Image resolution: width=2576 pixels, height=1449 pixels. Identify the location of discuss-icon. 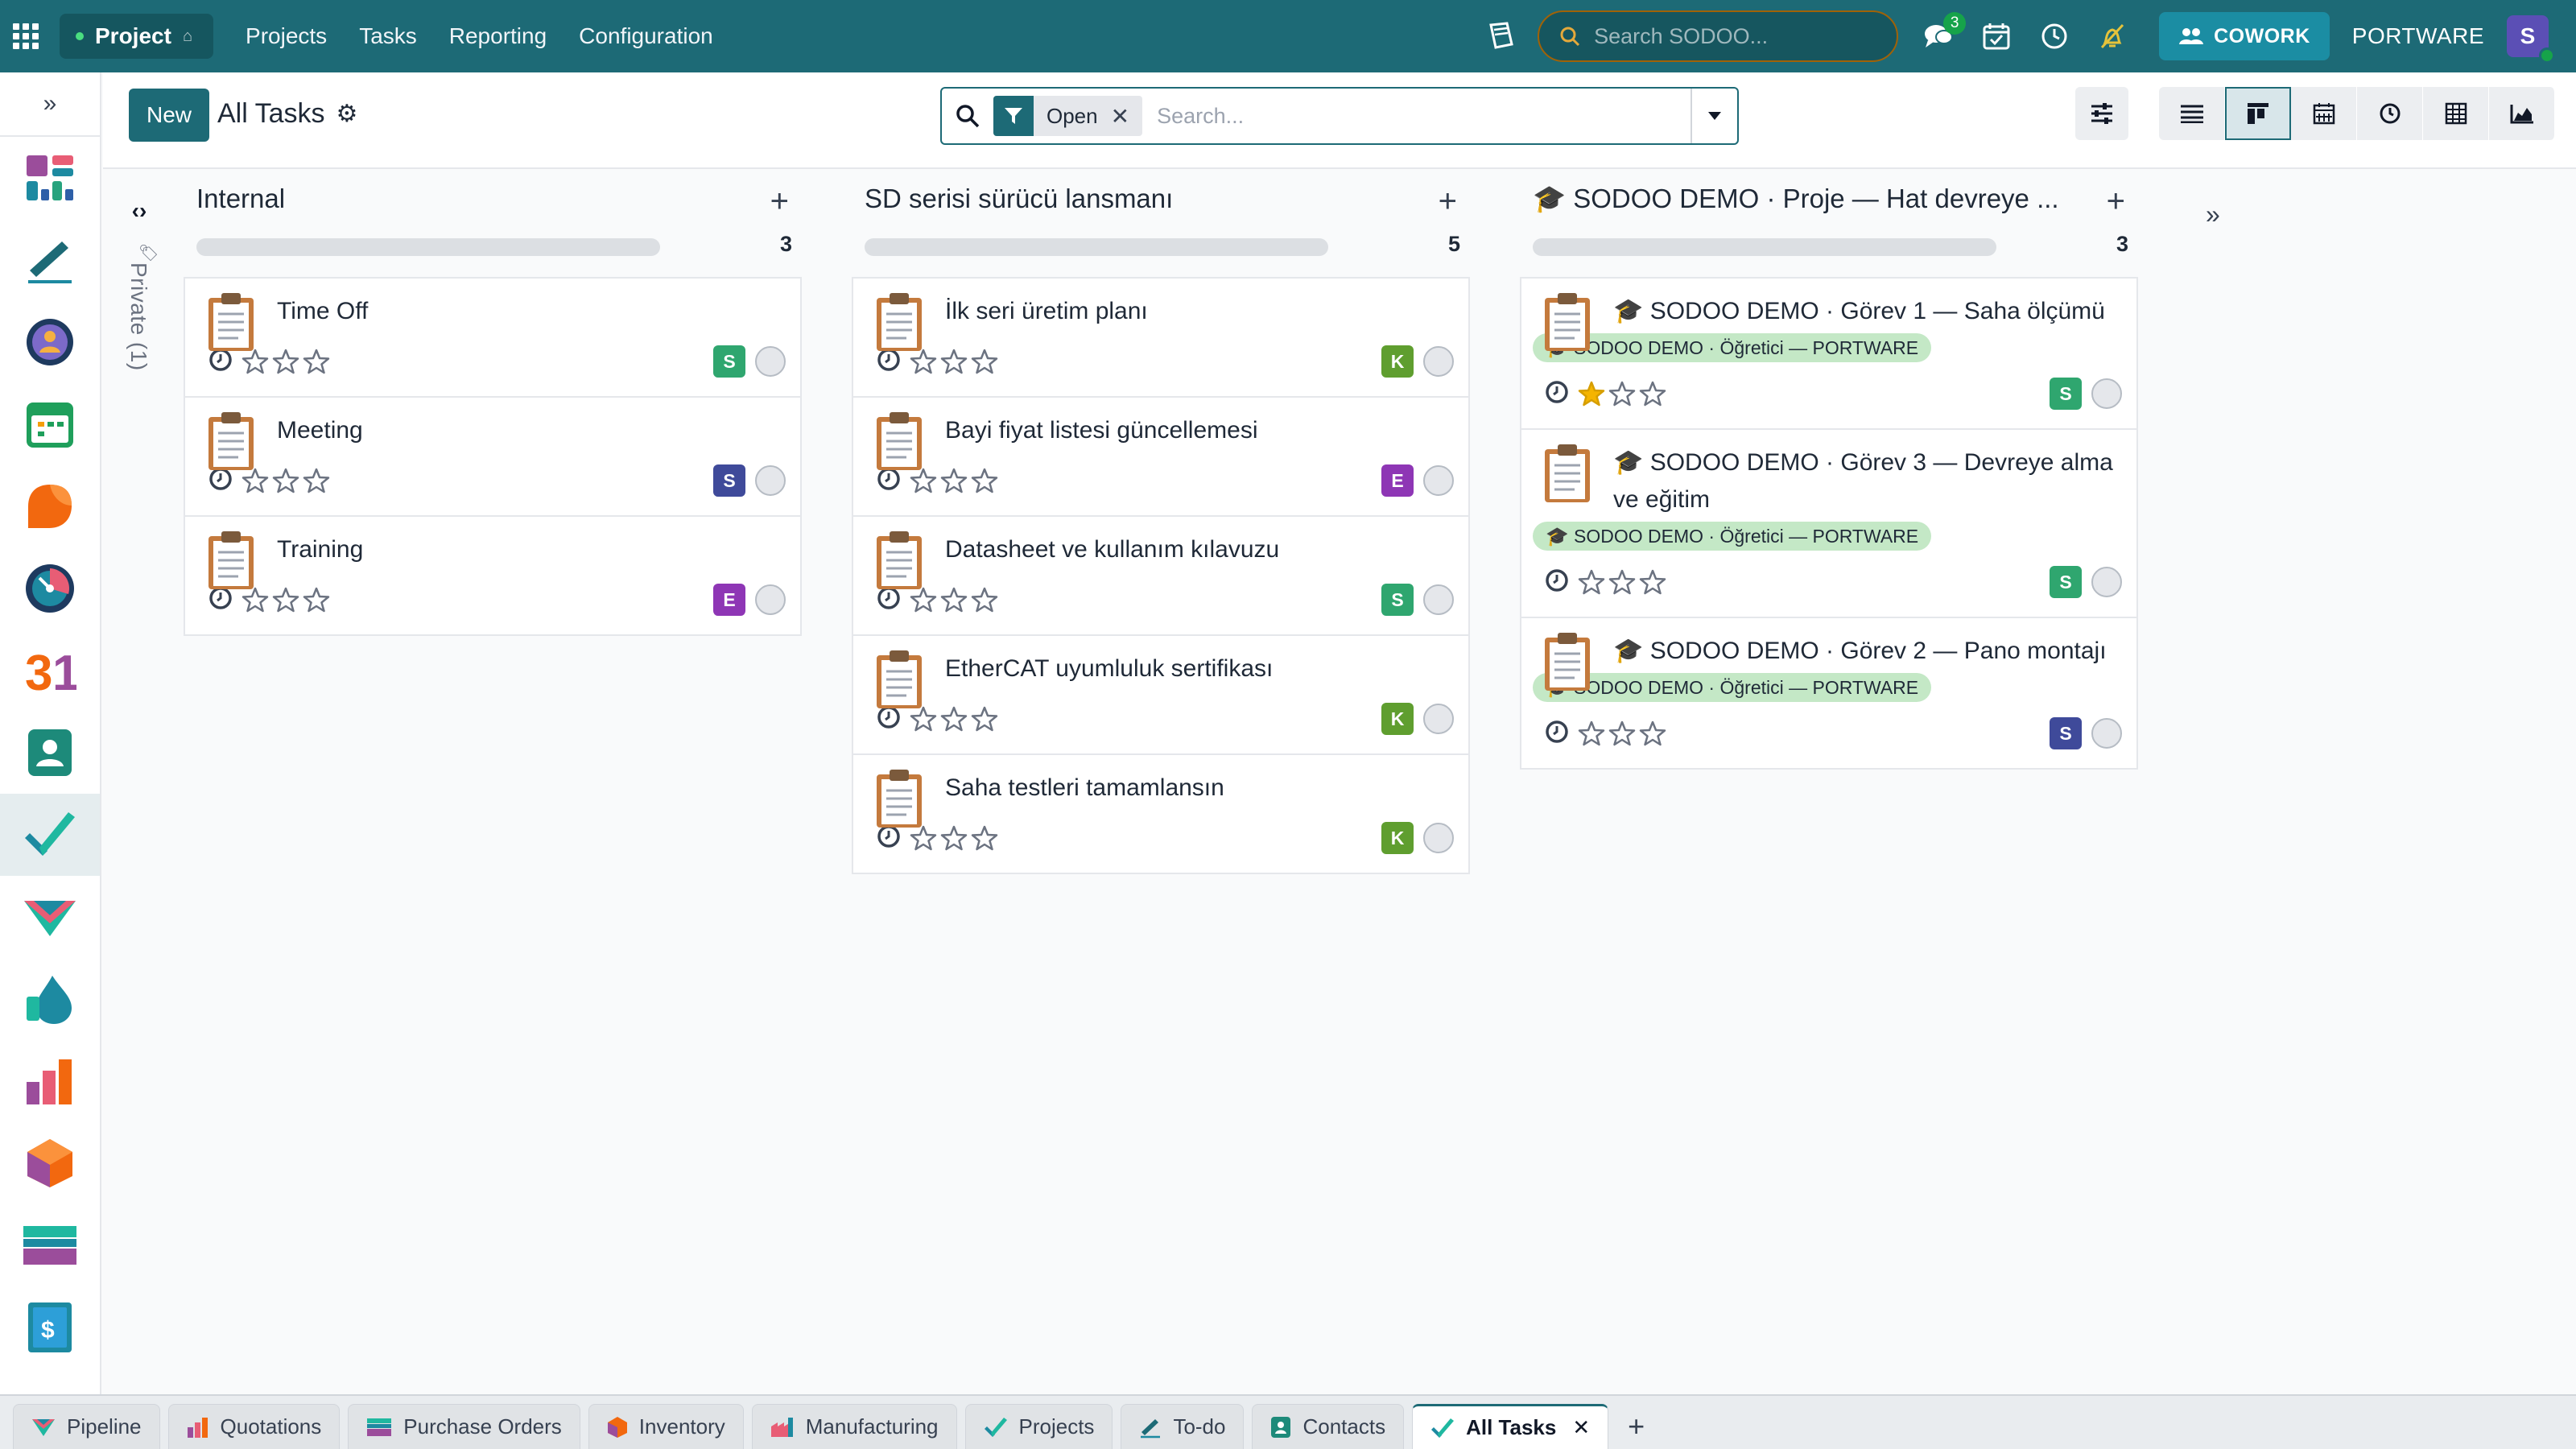
(50, 342).